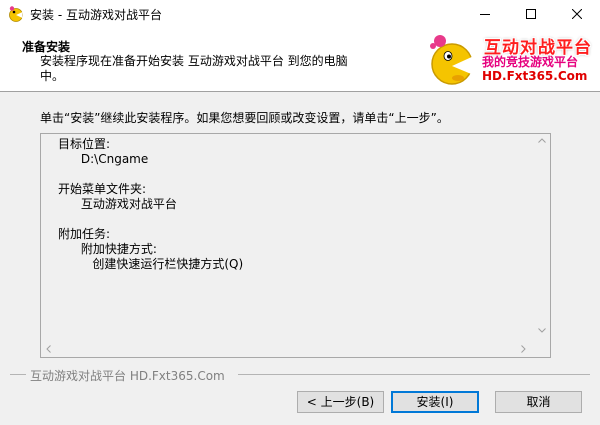  I want to click on vertical-scrollbar, so click(541, 237).